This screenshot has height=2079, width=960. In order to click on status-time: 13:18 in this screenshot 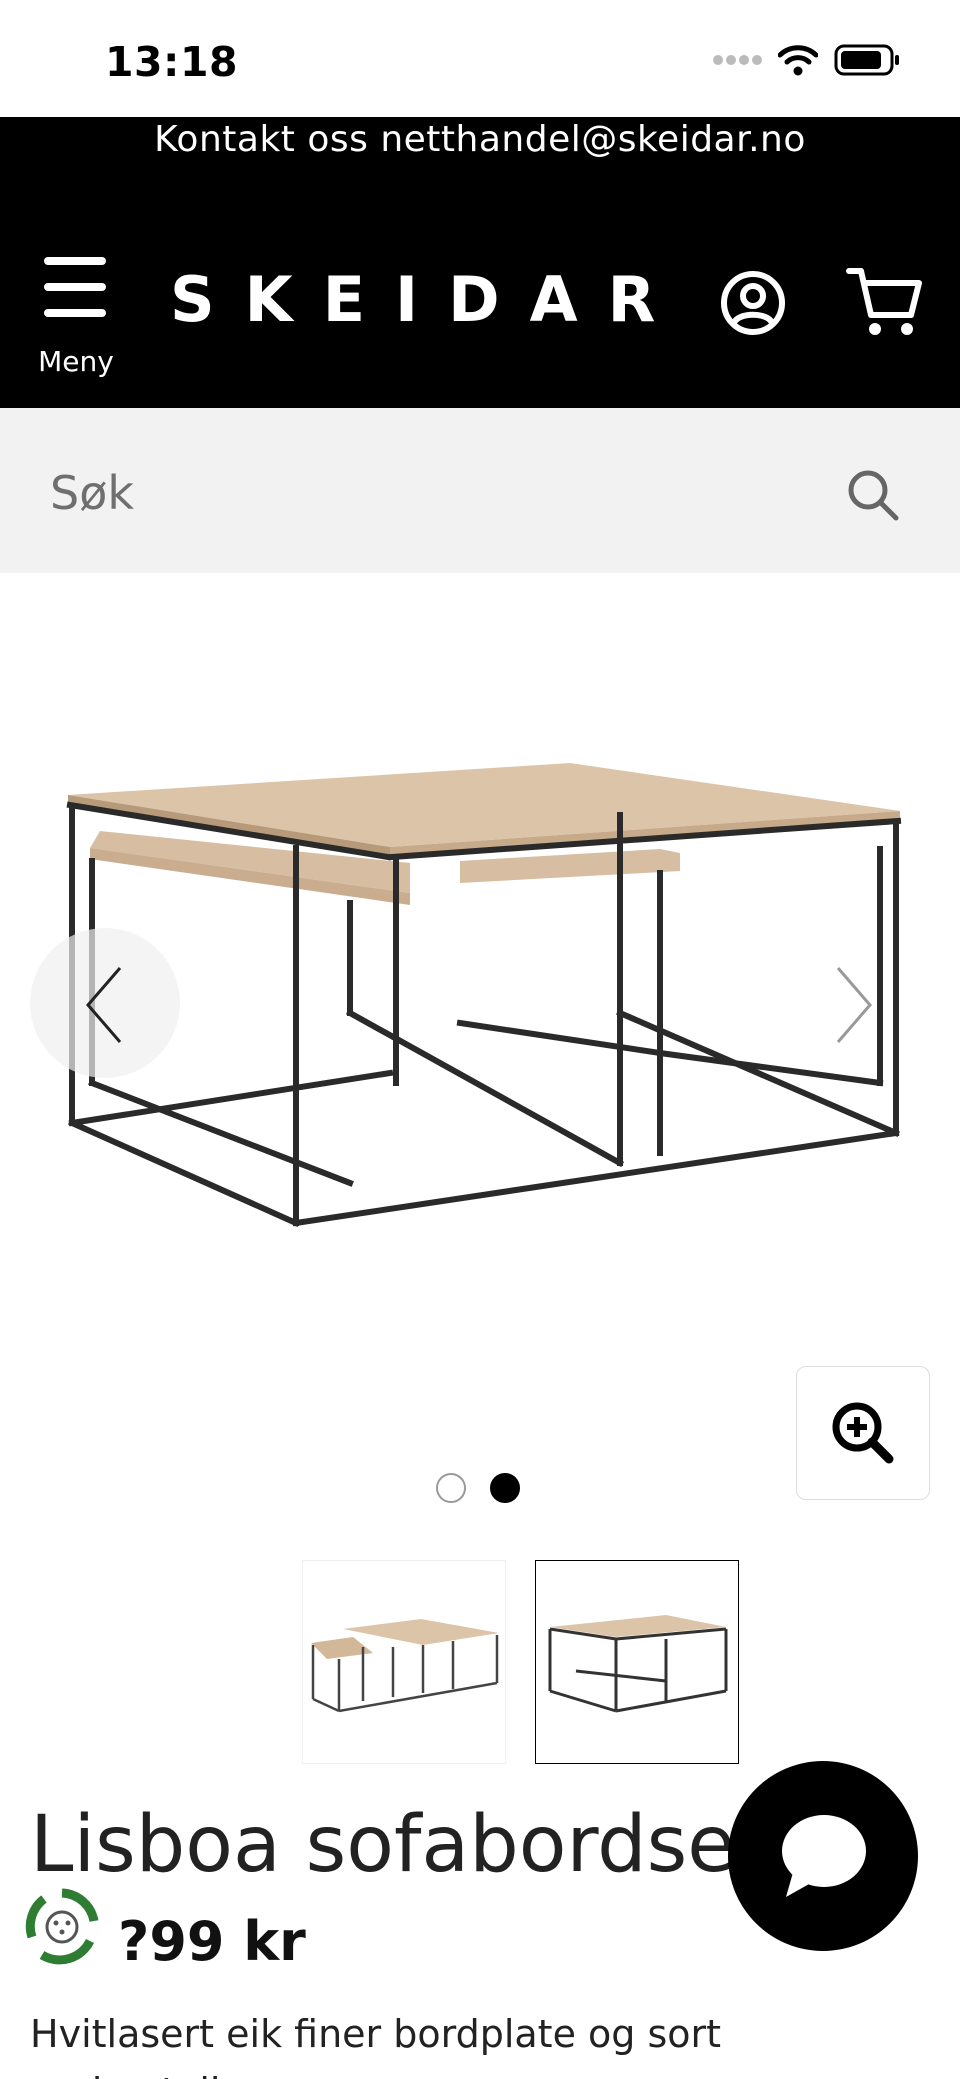, I will do `click(172, 62)`.